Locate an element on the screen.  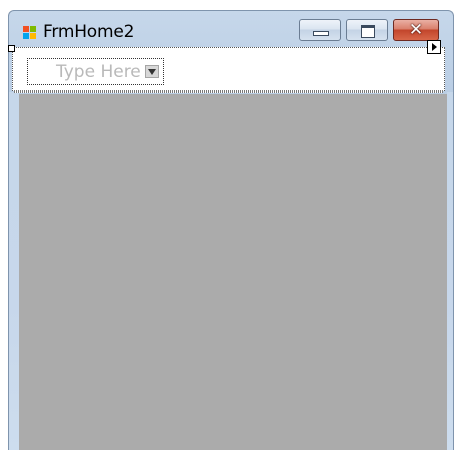
window-frame-right is located at coordinates (450, 271).